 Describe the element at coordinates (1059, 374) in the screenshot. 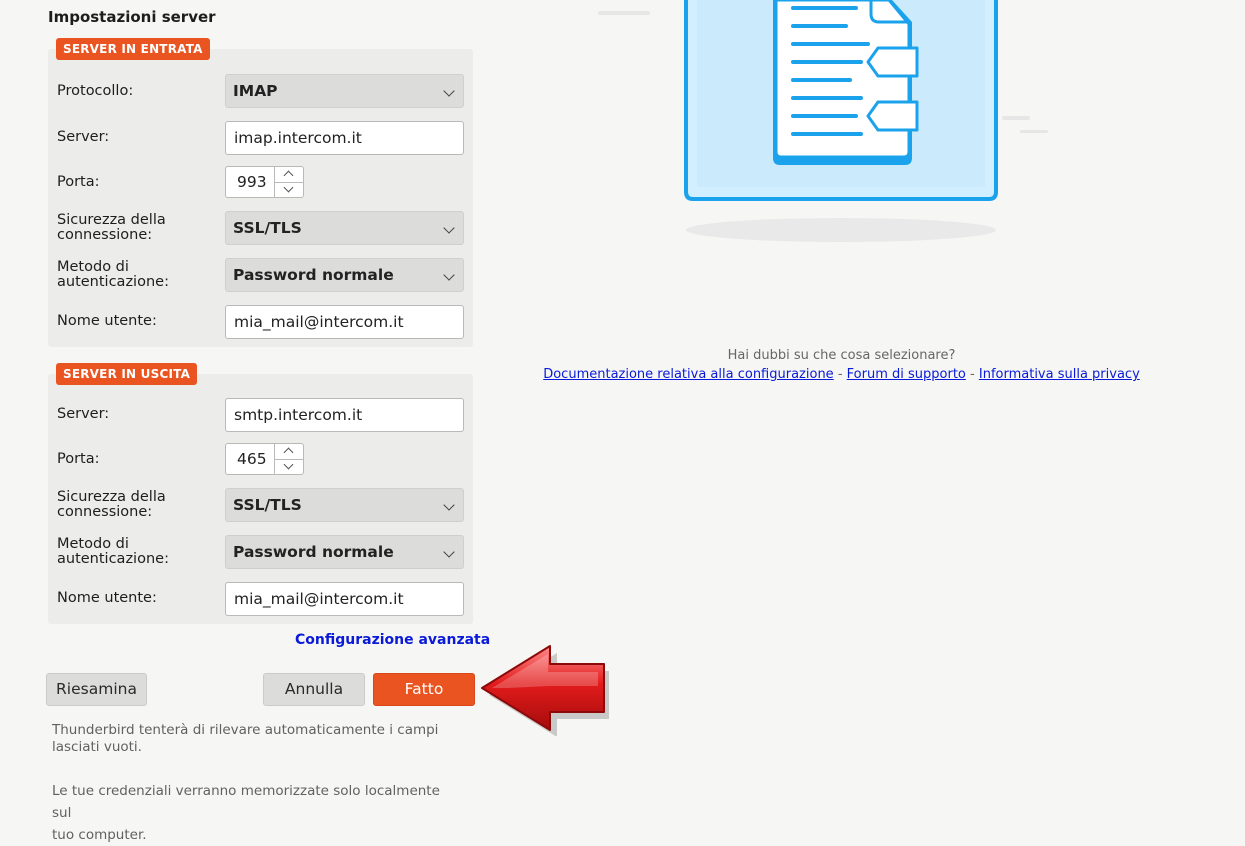

I see `privacy-link: Informativa sulla privacy` at that location.